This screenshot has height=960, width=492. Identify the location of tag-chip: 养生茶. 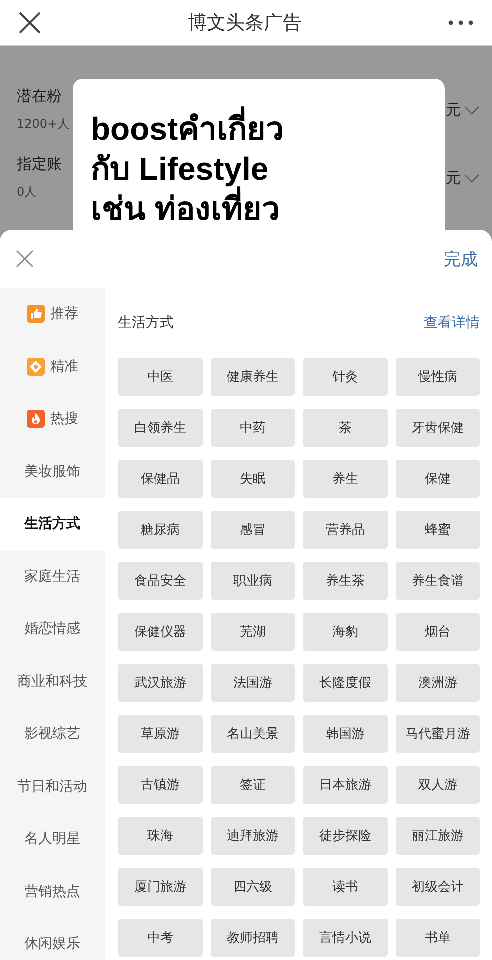
(345, 581).